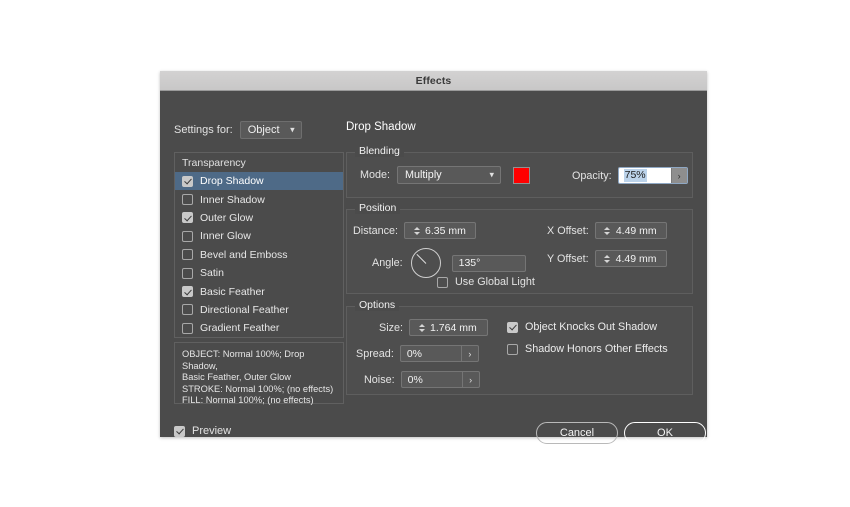 This screenshot has width=850, height=507. Describe the element at coordinates (445, 230) in the screenshot. I see `distance-value: 6.35 mm` at that location.